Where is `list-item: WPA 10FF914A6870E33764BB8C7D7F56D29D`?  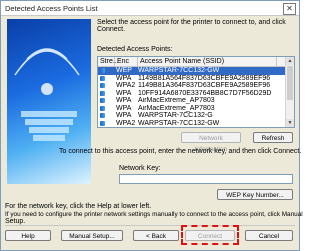 list-item: WPA 10FF914A6870E33764BB8C7D7F56D29D is located at coordinates (196, 94).